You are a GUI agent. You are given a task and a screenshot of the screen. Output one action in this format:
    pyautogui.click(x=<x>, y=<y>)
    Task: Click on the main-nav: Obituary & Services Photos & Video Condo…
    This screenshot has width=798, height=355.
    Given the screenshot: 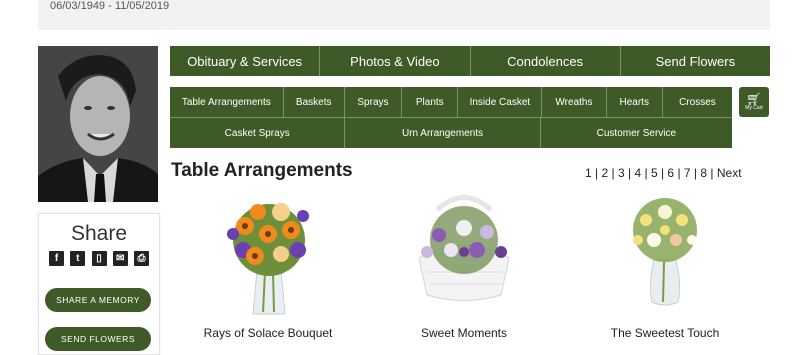 What is the action you would take?
    pyautogui.click(x=470, y=61)
    